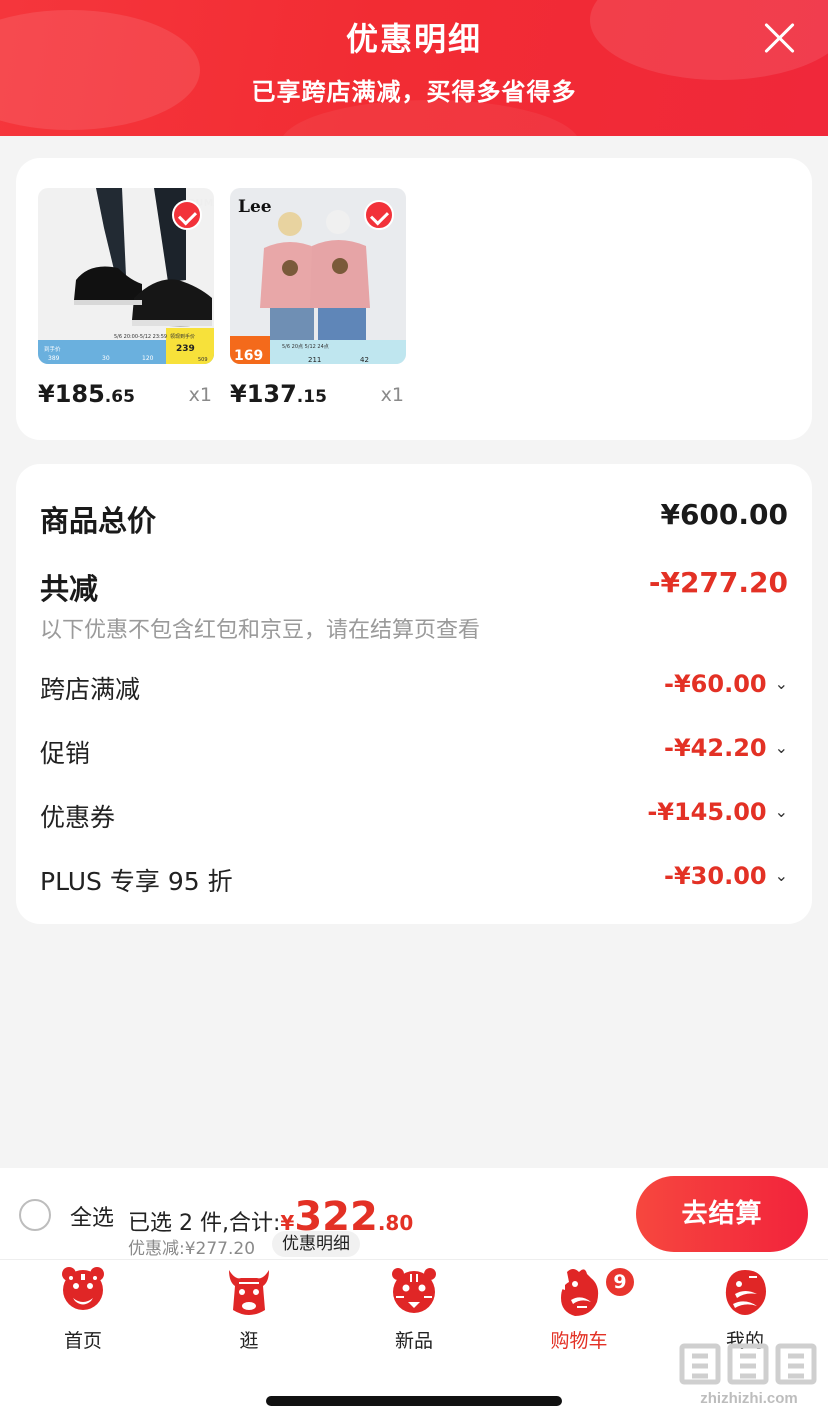 This screenshot has height=1422, width=828. I want to click on checkout-button: 去结算, so click(722, 1214).